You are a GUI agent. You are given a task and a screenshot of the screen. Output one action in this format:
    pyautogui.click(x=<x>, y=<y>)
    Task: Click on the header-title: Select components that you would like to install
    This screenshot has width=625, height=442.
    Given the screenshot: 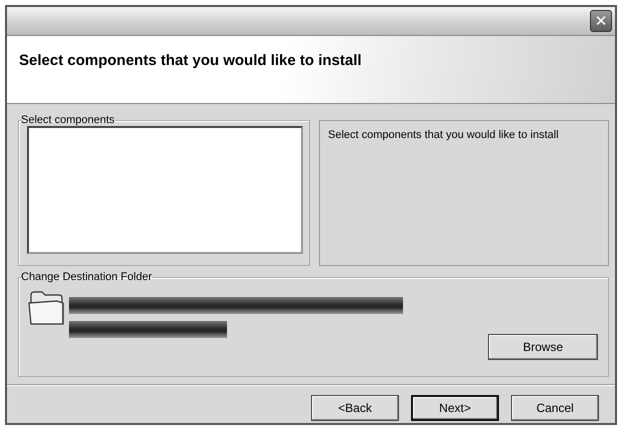 What is the action you would take?
    pyautogui.click(x=190, y=60)
    